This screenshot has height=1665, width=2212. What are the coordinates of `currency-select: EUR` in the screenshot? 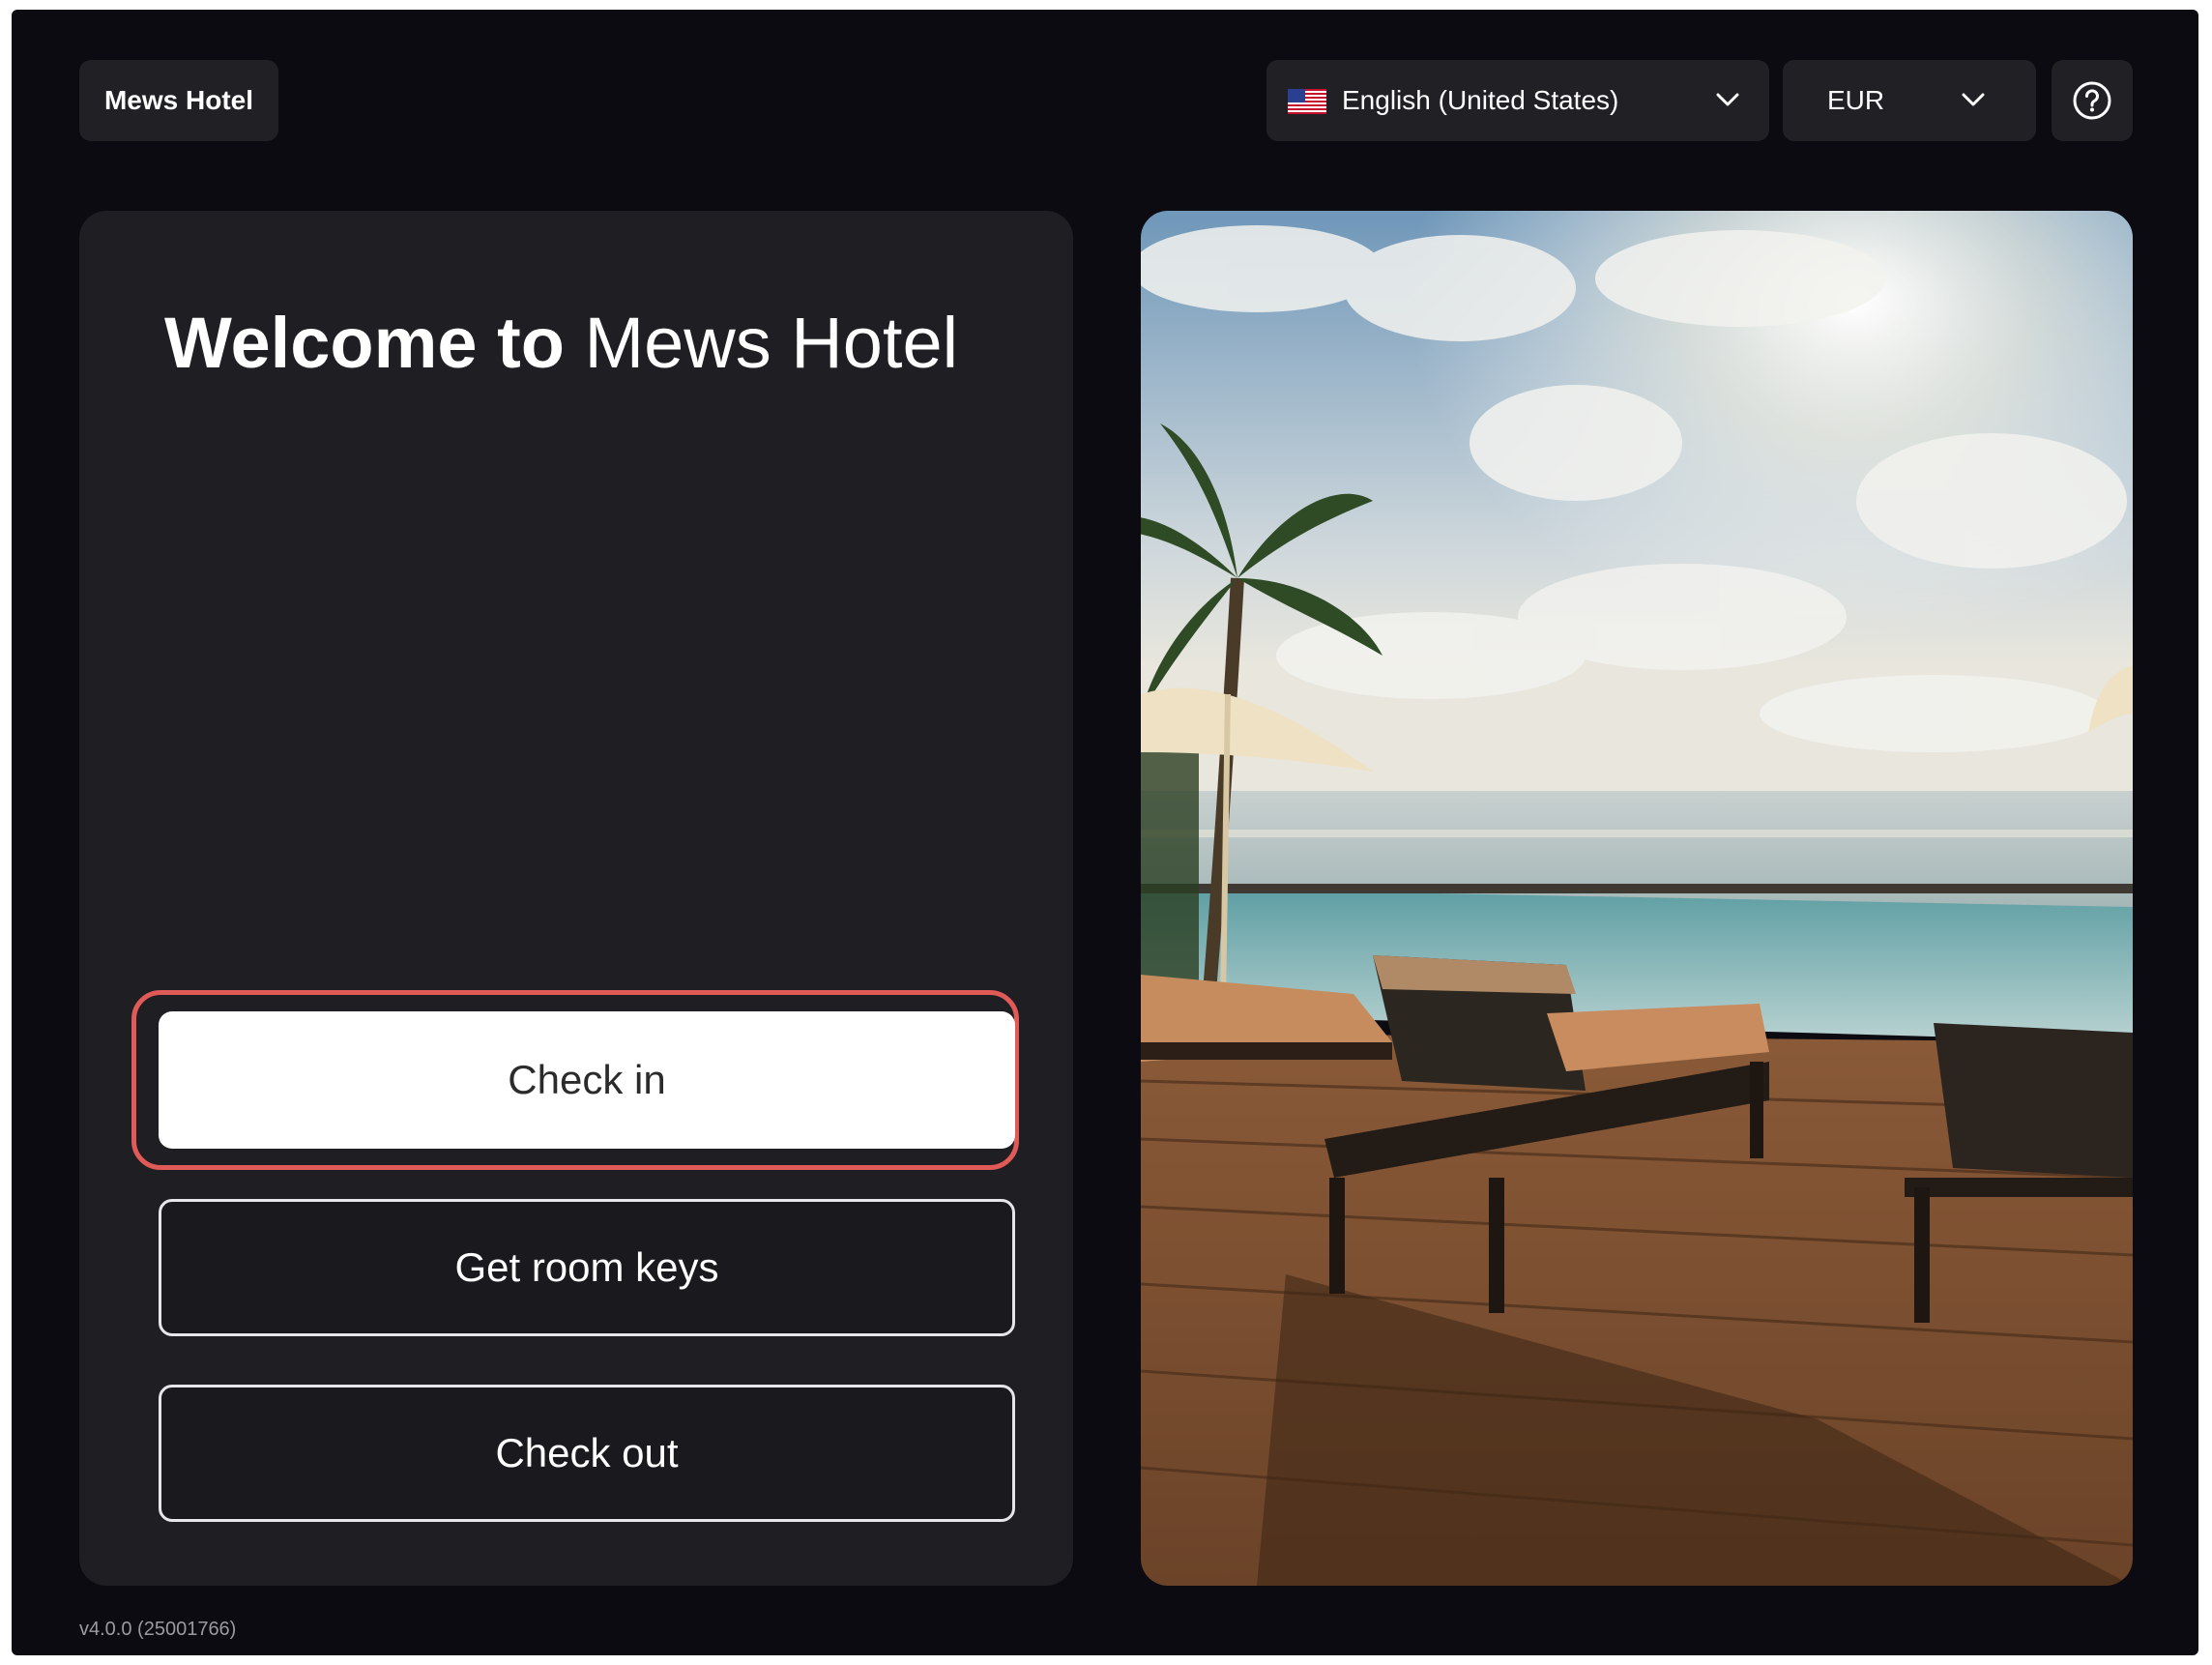 It's located at (1909, 101).